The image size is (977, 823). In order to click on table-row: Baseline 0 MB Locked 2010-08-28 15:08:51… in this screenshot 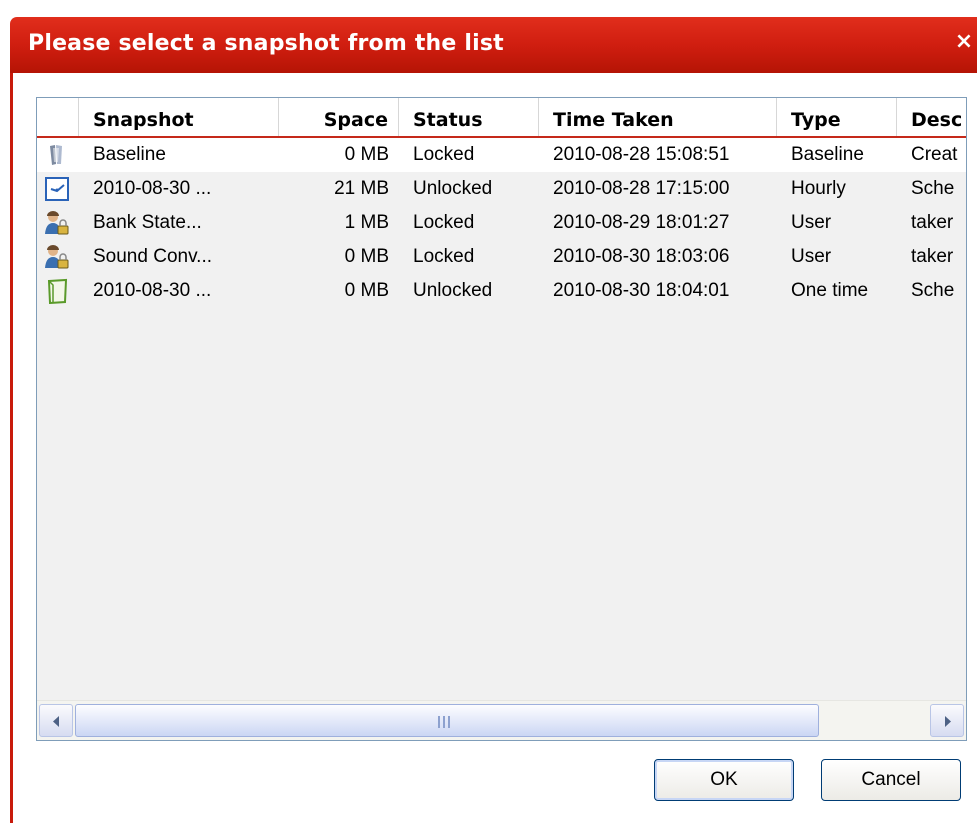, I will do `click(501, 155)`.